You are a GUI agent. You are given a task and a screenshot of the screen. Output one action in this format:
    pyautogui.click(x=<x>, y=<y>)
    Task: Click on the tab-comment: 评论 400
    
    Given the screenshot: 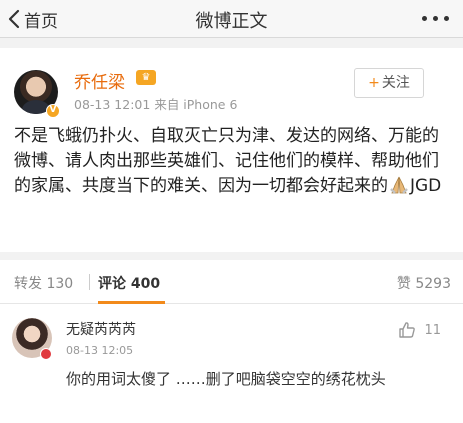 What is the action you would take?
    pyautogui.click(x=129, y=283)
    